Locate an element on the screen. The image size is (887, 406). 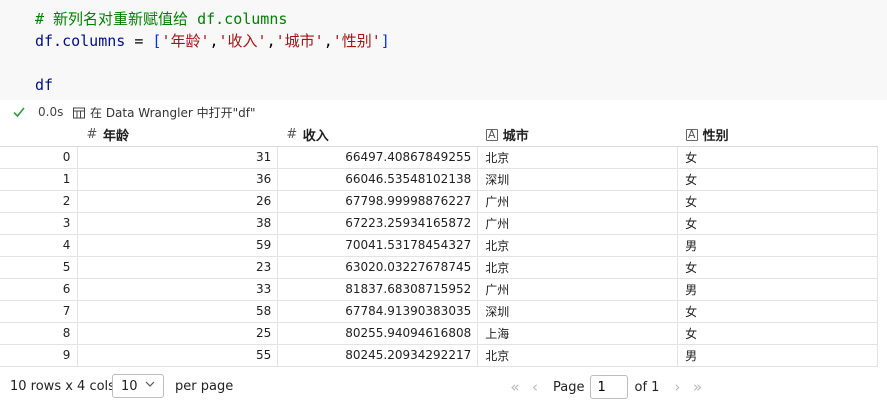
table-row: 6 33 81837.68308715952 广州 男 is located at coordinates (439, 289).